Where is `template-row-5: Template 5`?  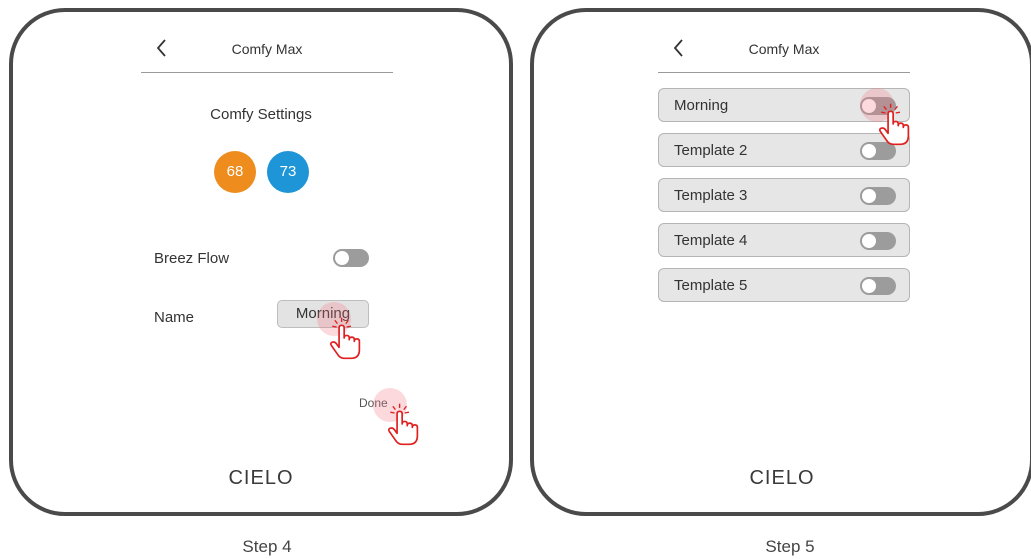 template-row-5: Template 5 is located at coordinates (784, 285).